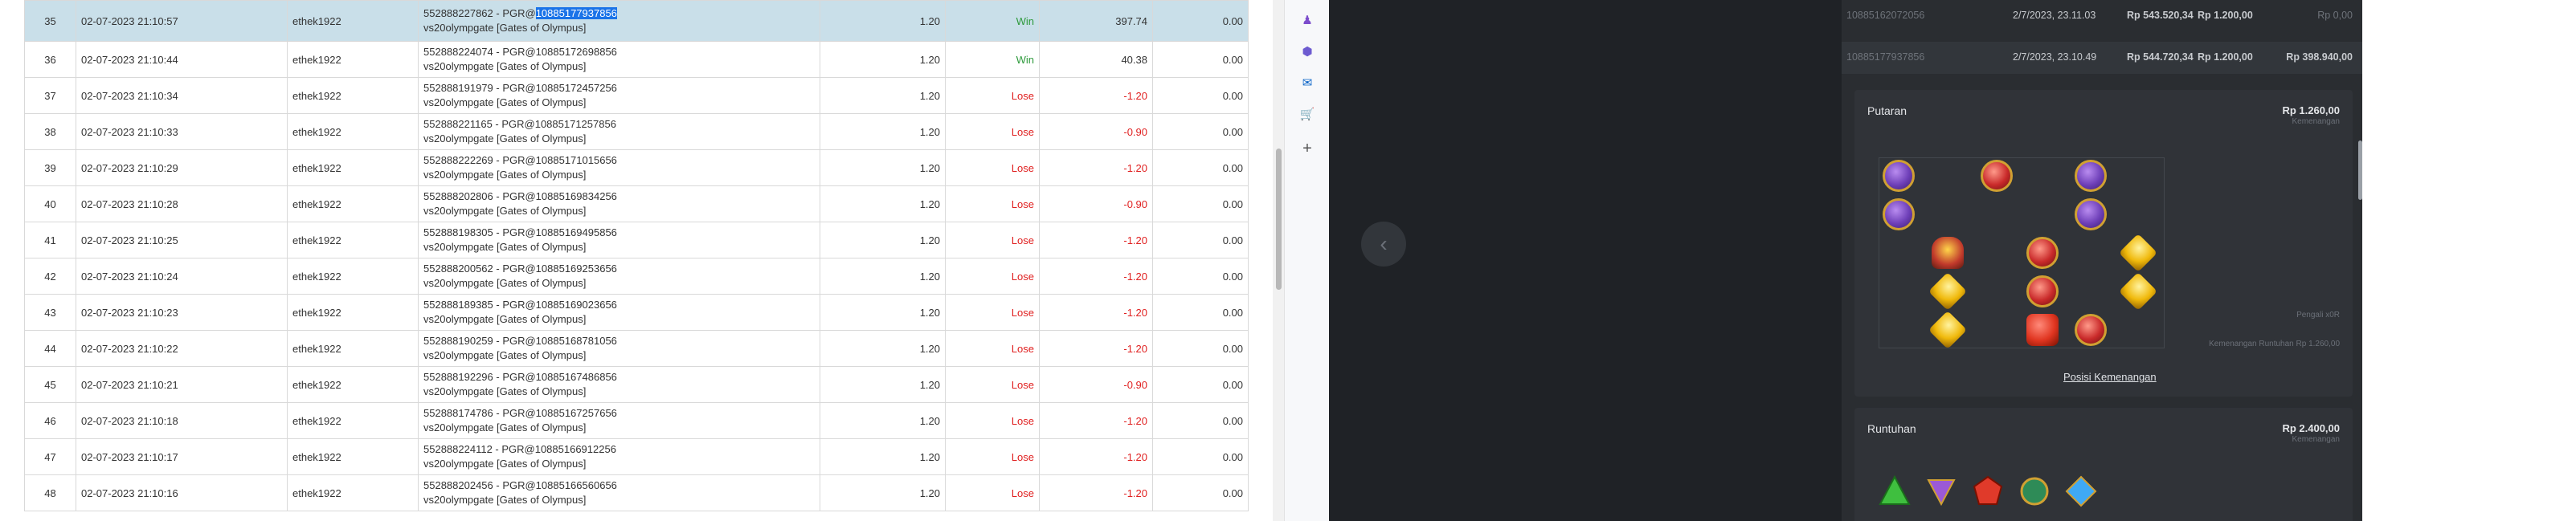  What do you see at coordinates (619, 449) in the screenshot?
I see `row-transaction-id: 552888224112 - PGR@10885166912256` at bounding box center [619, 449].